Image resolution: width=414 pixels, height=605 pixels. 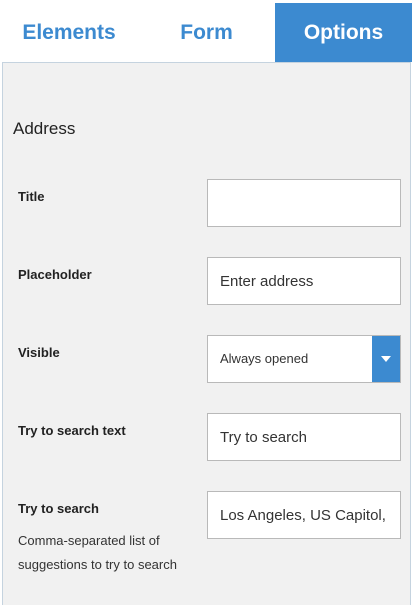 I want to click on placeholder-input, so click(x=304, y=281).